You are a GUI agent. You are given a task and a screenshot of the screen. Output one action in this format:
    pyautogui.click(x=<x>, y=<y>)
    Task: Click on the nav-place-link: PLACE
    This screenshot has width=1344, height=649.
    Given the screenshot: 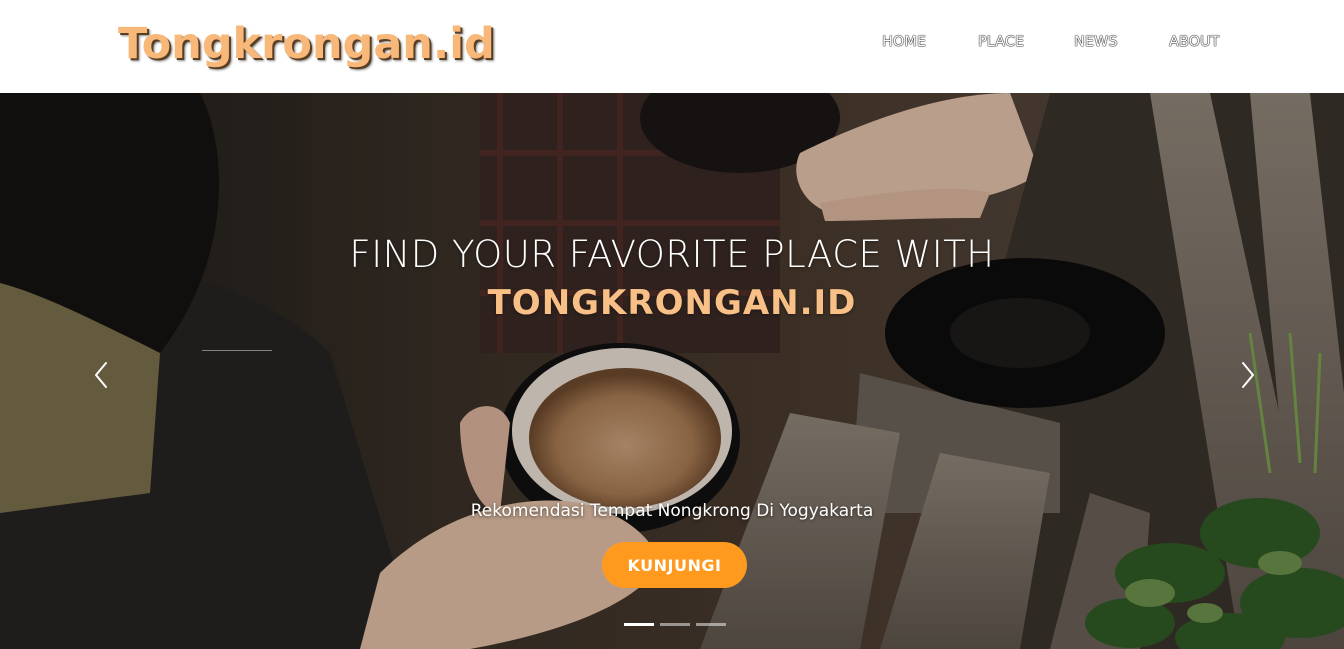 What is the action you would take?
    pyautogui.click(x=1001, y=42)
    